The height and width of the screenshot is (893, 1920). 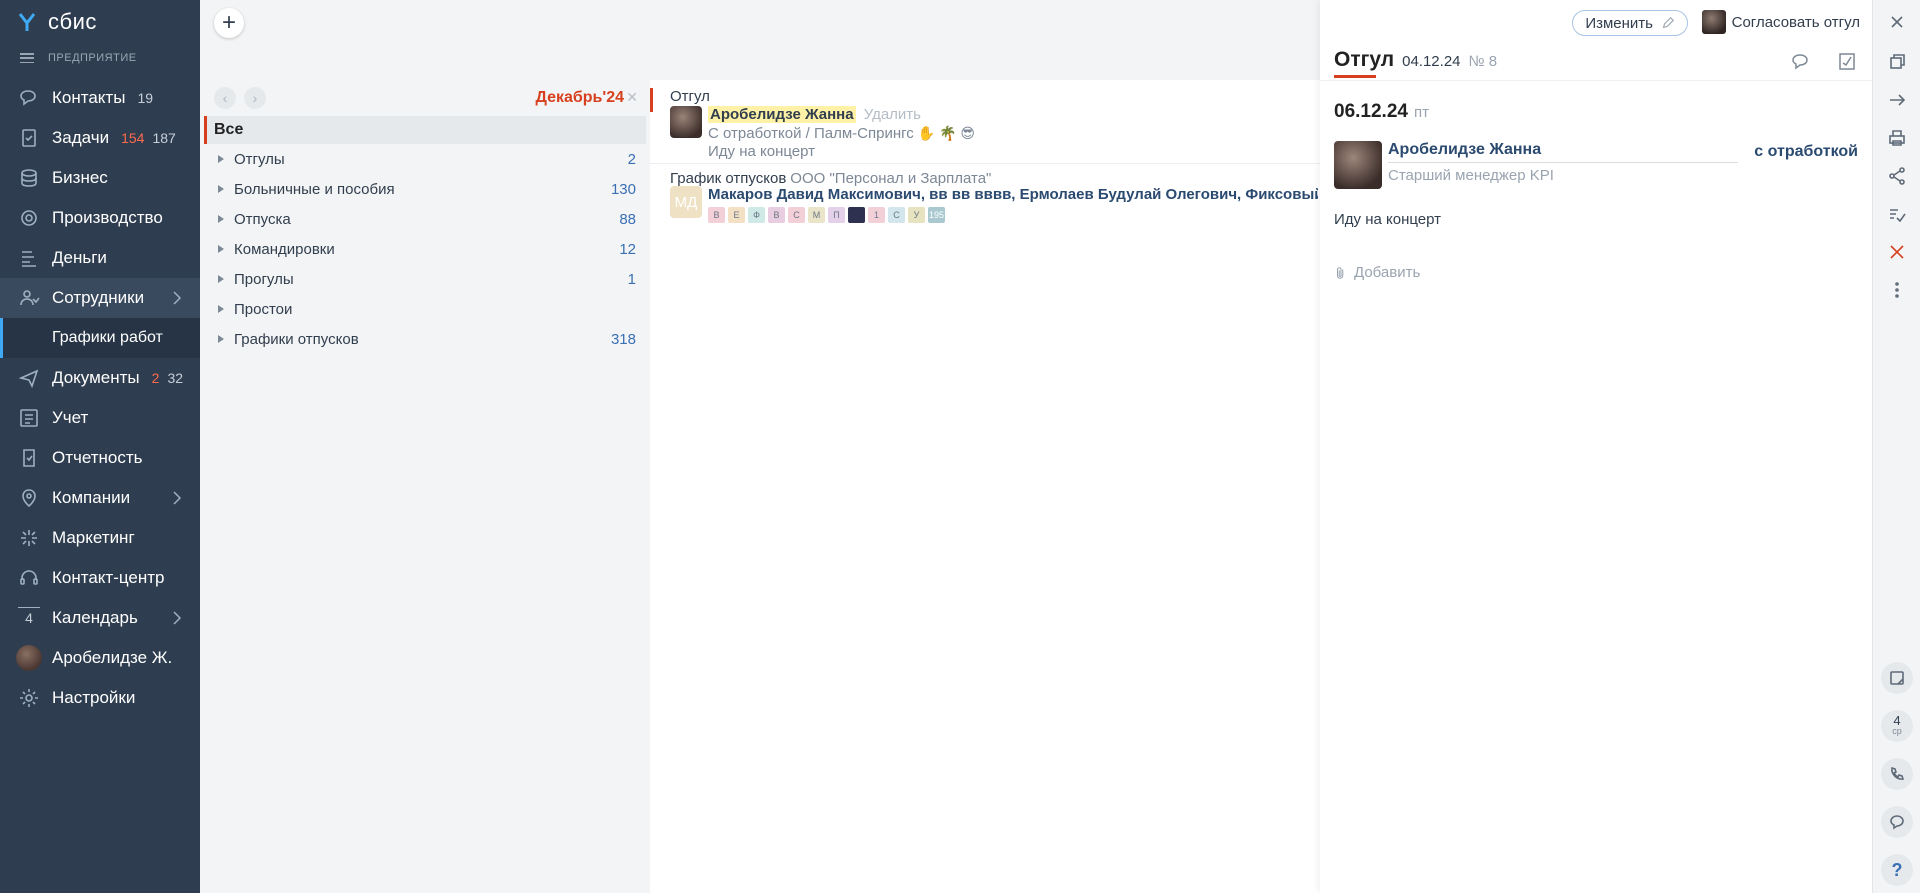 I want to click on nav-reports: Отчетность, so click(x=100, y=458).